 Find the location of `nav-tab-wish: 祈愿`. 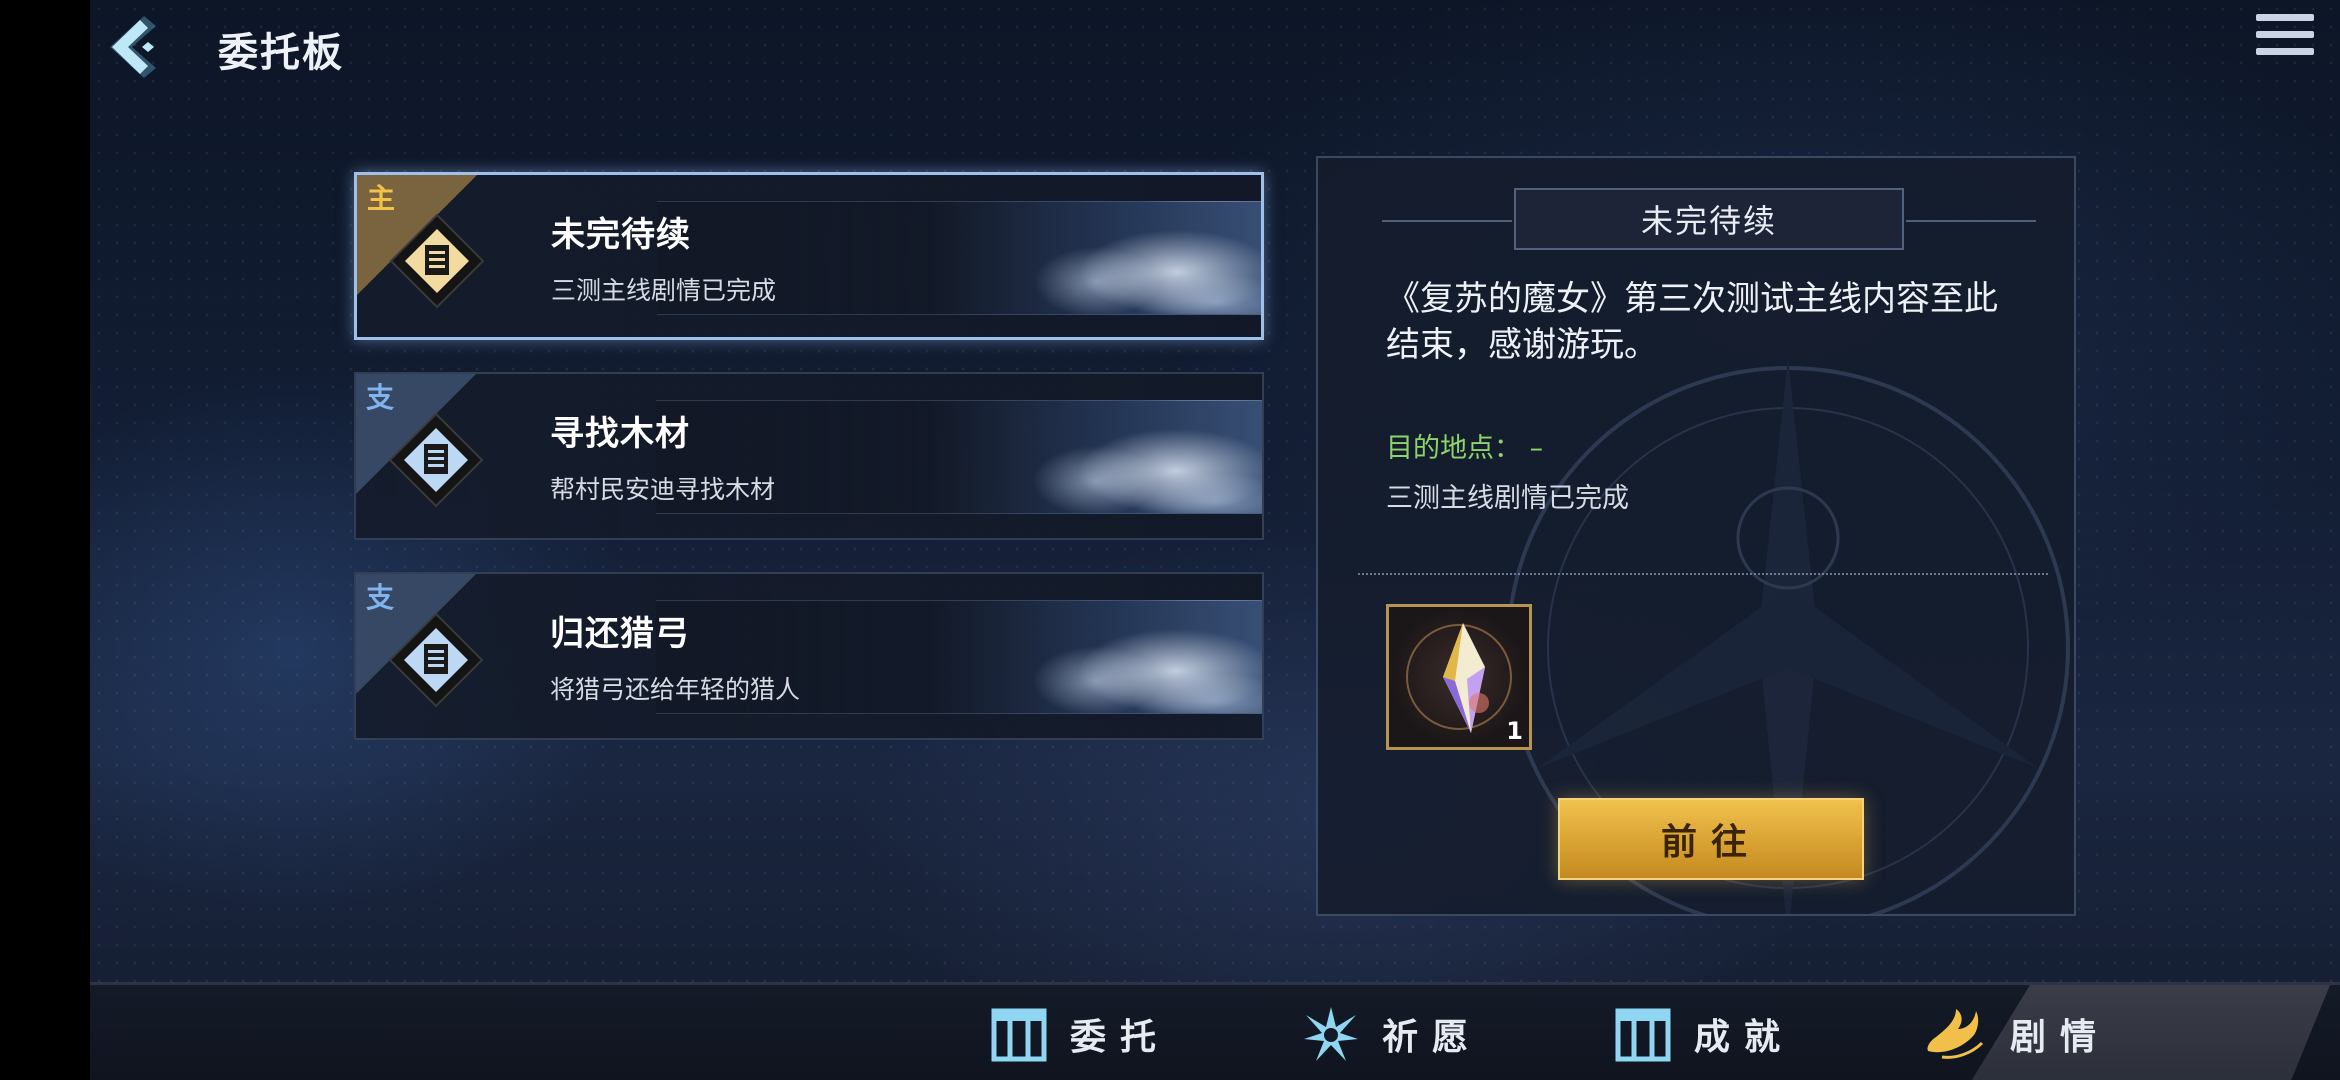

nav-tab-wish: 祈愿 is located at coordinates (1392, 1032).